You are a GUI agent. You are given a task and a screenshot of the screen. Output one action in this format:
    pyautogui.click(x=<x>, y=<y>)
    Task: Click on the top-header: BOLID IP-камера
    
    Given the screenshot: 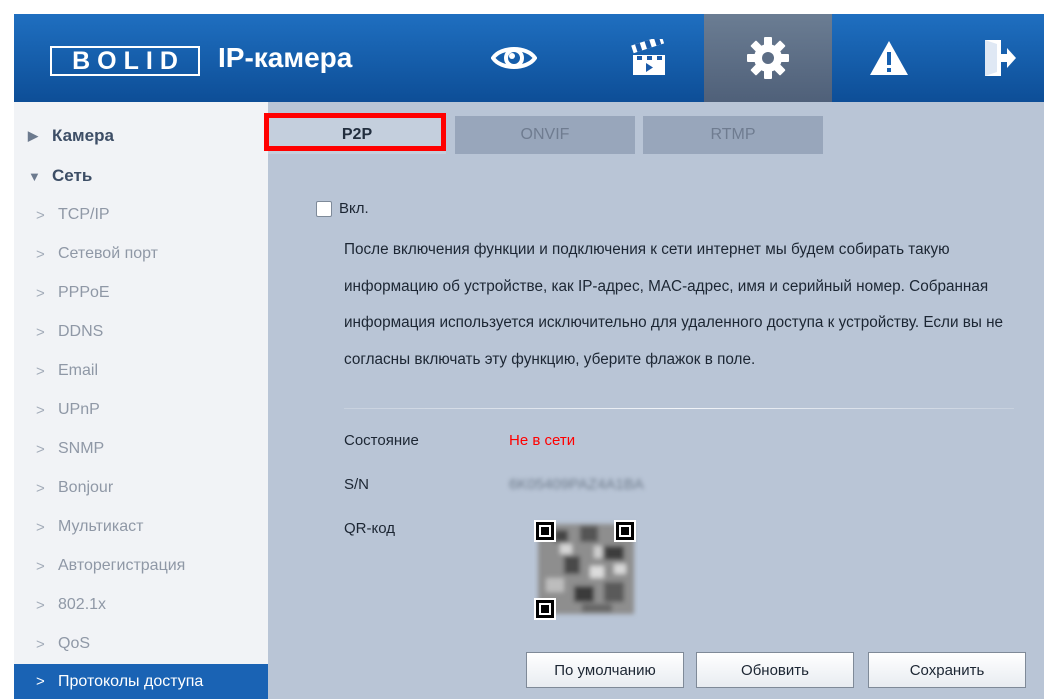 What is the action you would take?
    pyautogui.click(x=529, y=58)
    